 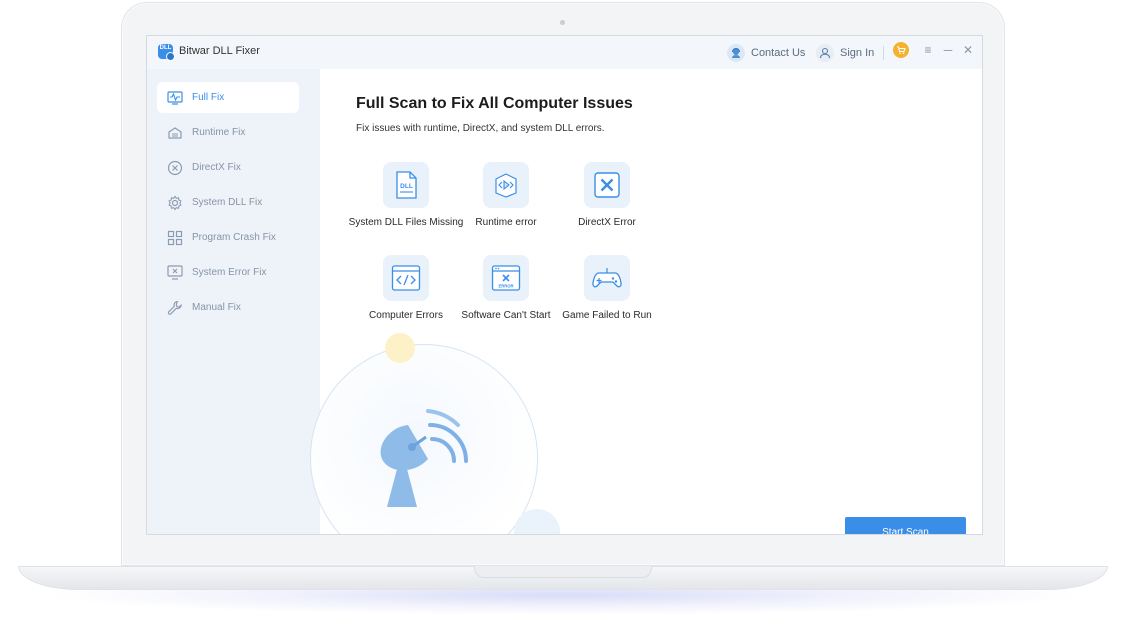 I want to click on sidebar-item-program-crash-fix: Program Crash Fix, so click(x=228, y=237).